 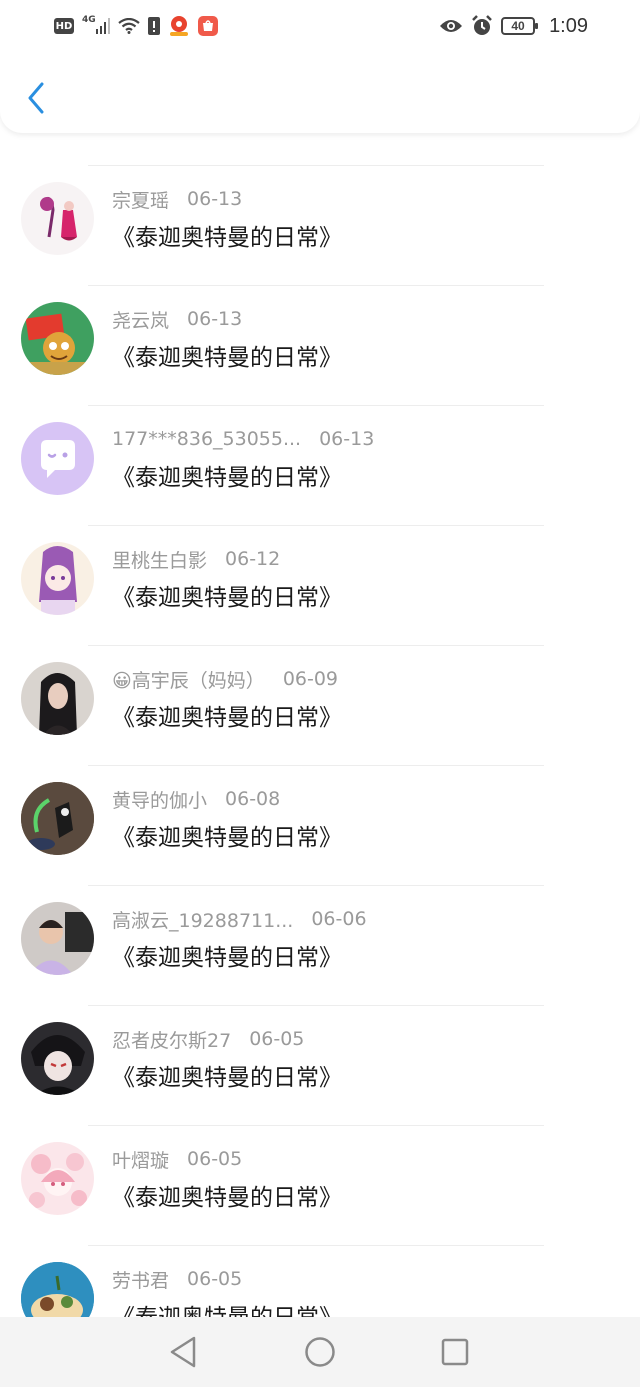 I want to click on item-meta: 尧云岚 06-13, so click(x=177, y=319).